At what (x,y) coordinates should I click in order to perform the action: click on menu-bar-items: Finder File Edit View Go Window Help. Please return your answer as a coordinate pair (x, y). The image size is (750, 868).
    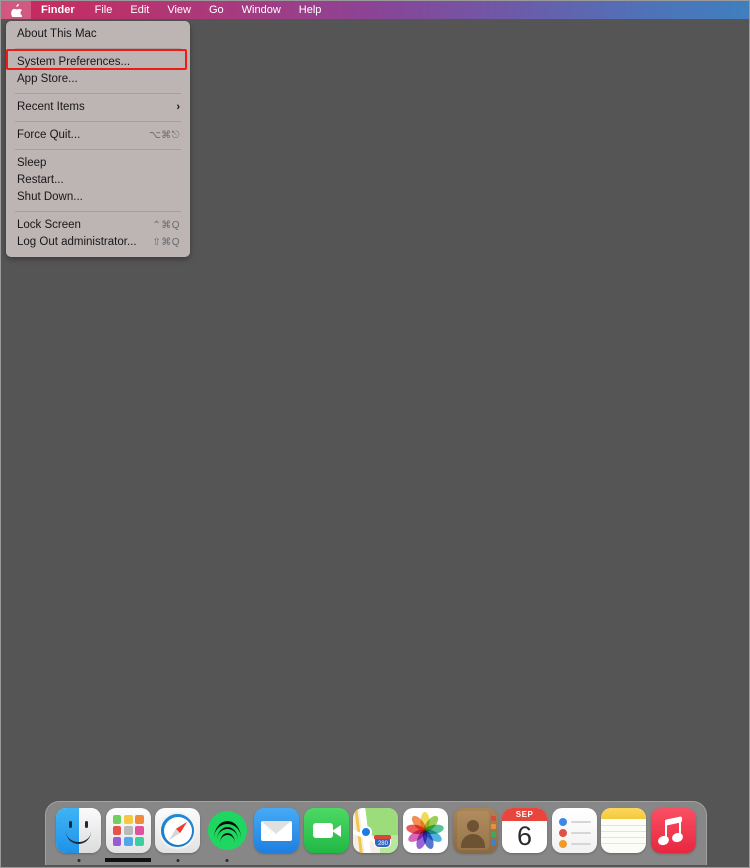
    Looking at the image, I should click on (180, 10).